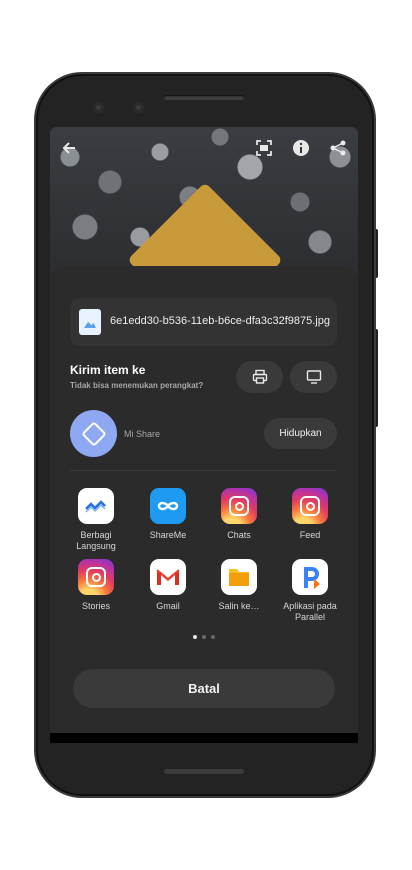 The image size is (412, 870). What do you see at coordinates (376, 253) in the screenshot?
I see `power-button` at bounding box center [376, 253].